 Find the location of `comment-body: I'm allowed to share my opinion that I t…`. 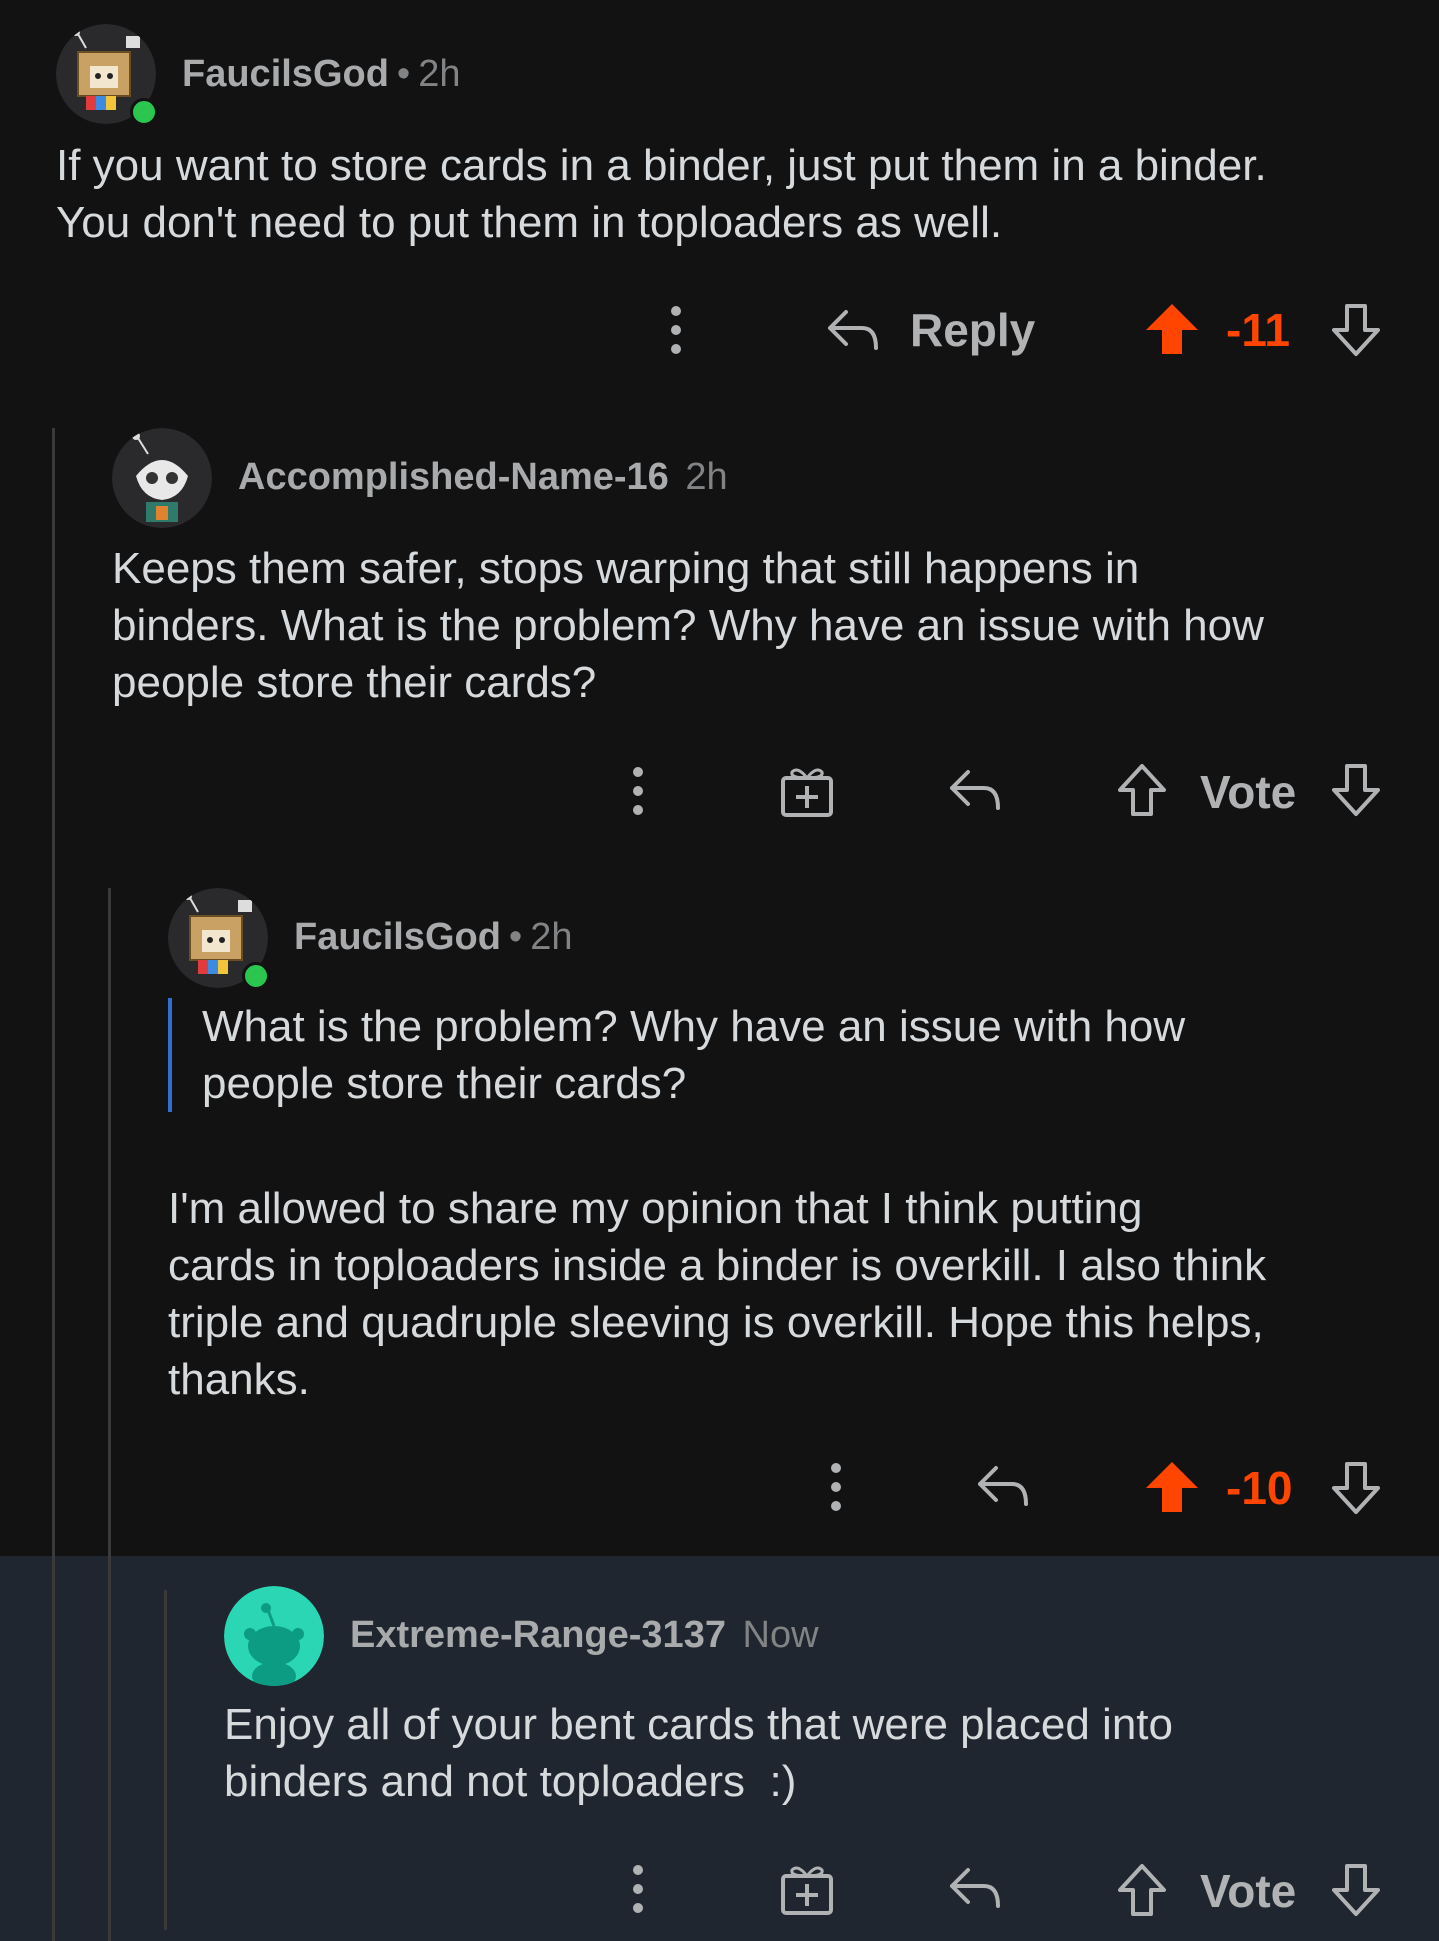

comment-body: I'm allowed to share my opinion that I t… is located at coordinates (798, 1294).